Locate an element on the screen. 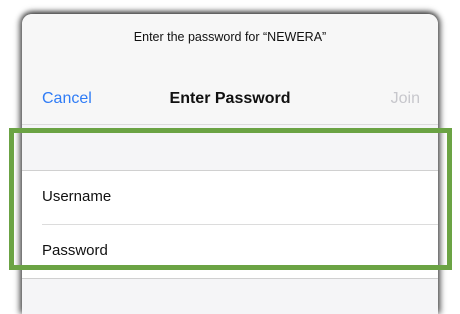  password-field is located at coordinates (289, 252).